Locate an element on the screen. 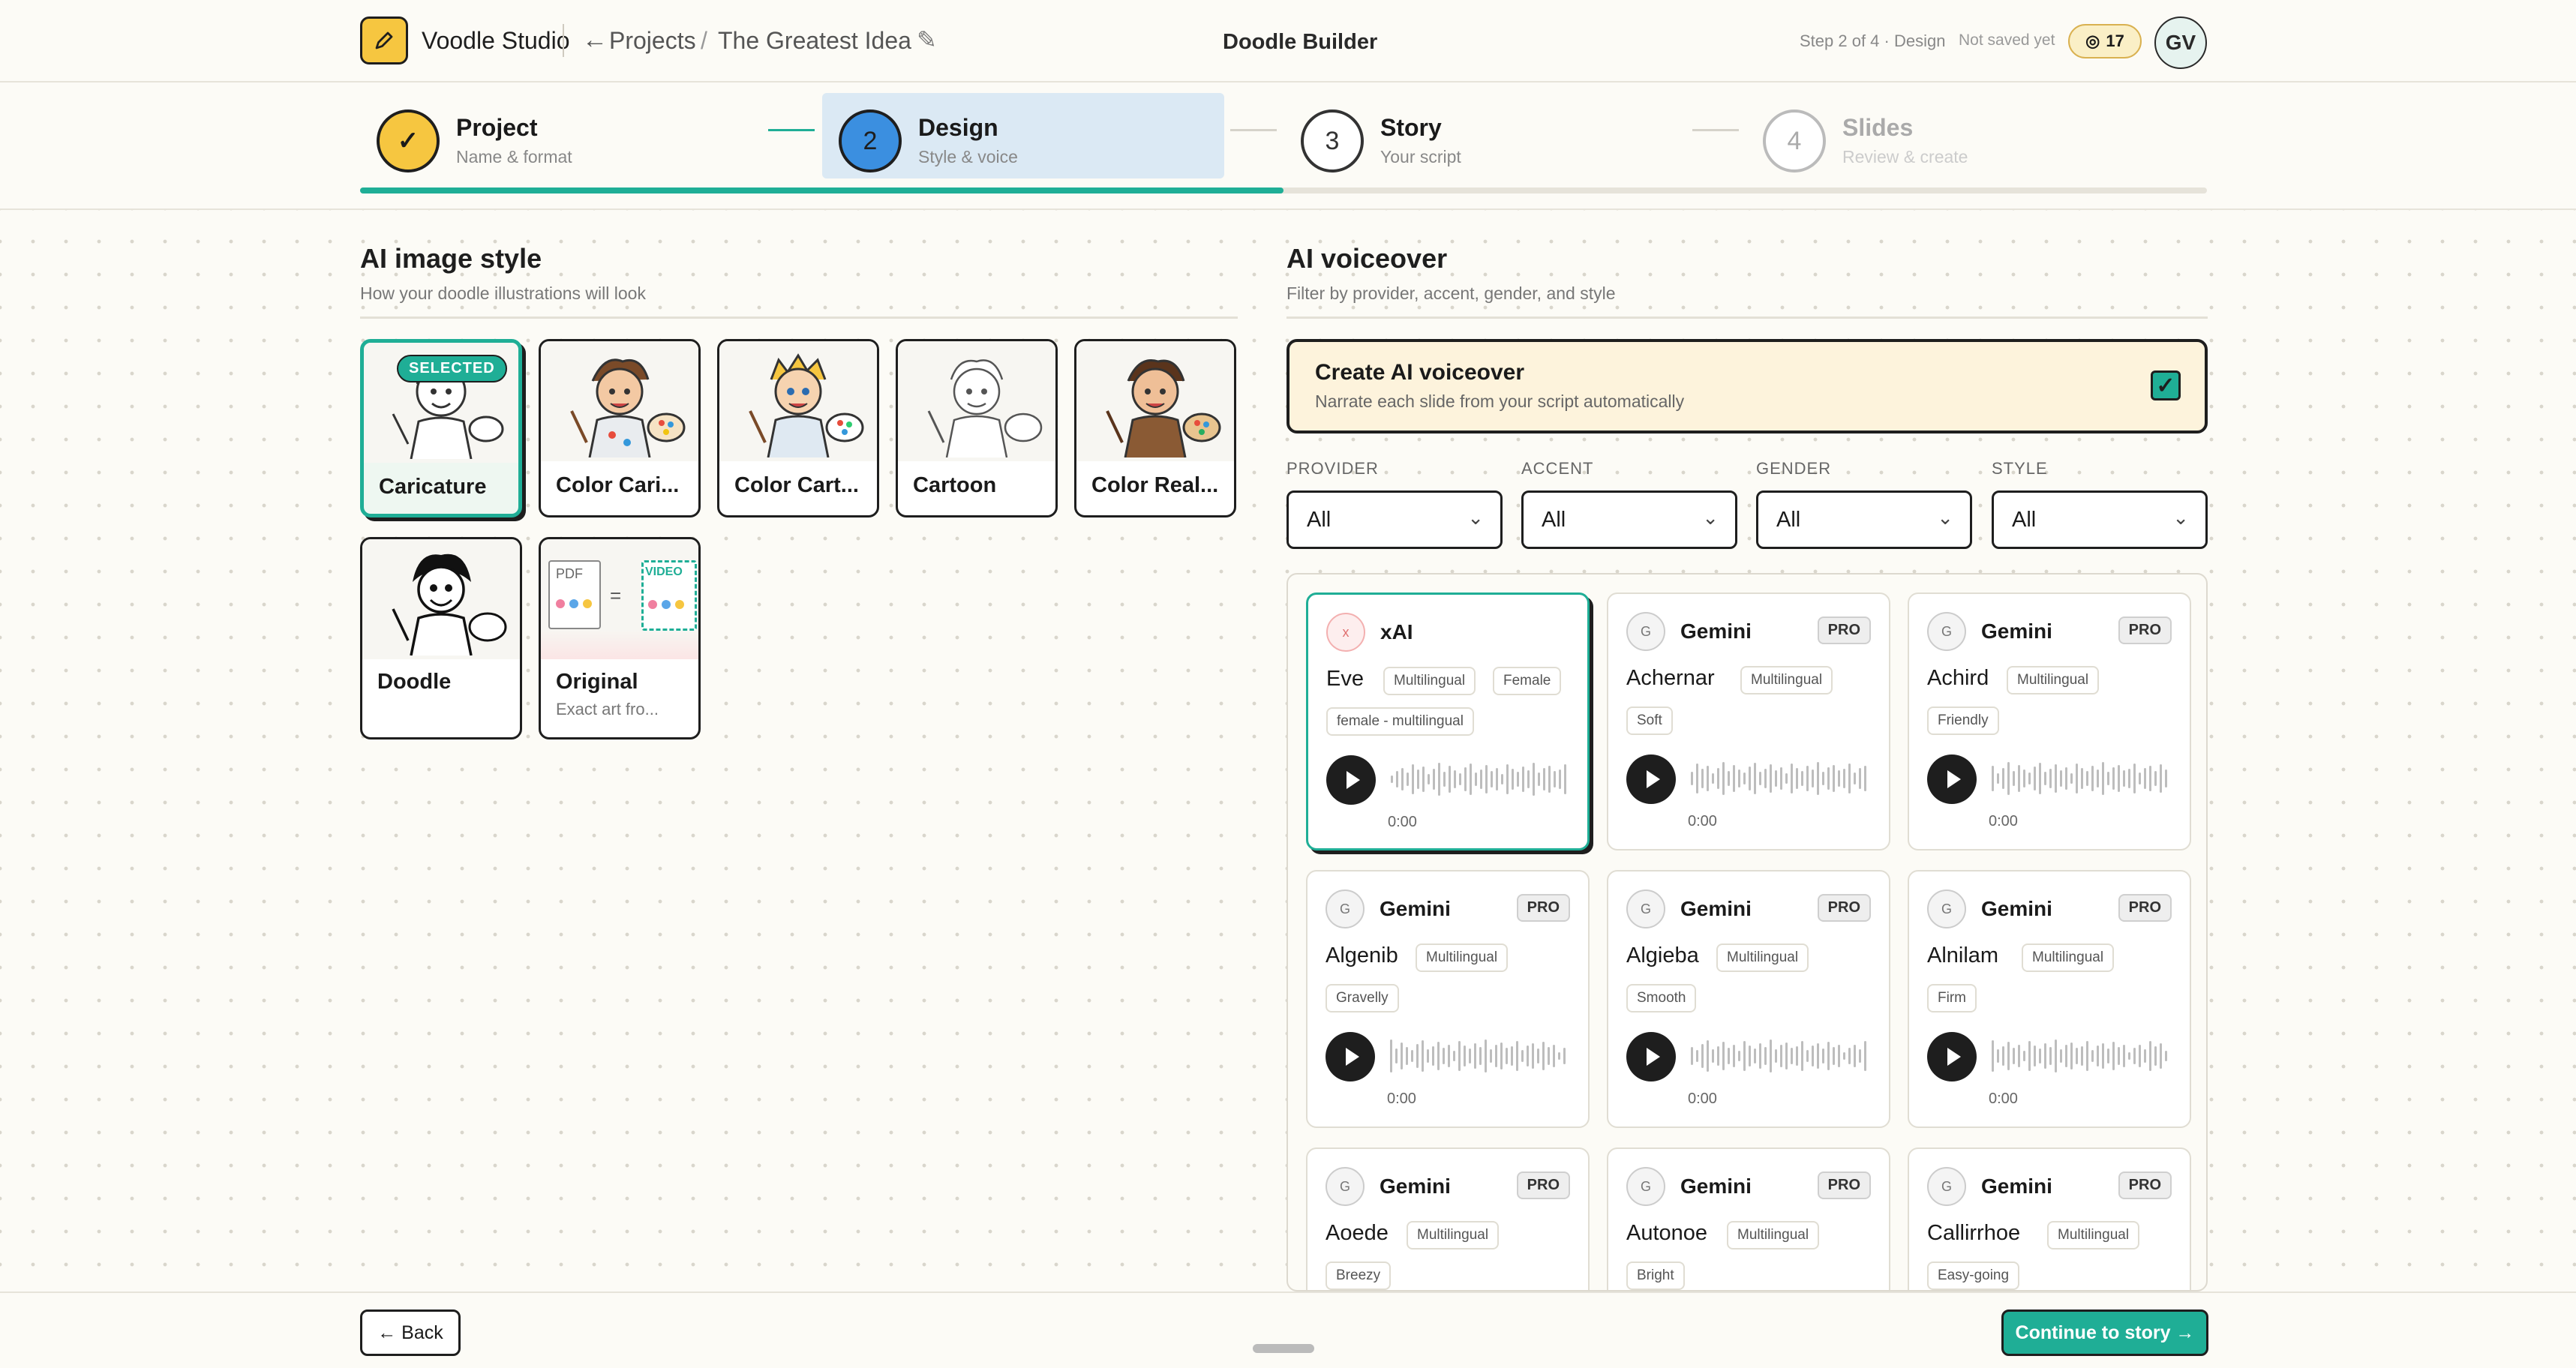 This screenshot has height=1368, width=2576. provider-logo-icon: x is located at coordinates (1345, 632).